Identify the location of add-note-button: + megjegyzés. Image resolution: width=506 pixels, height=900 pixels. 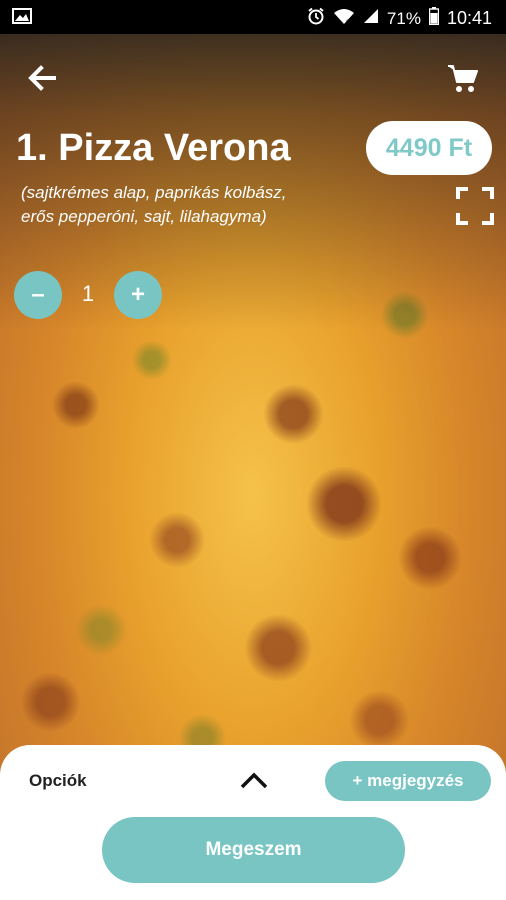
(408, 781).